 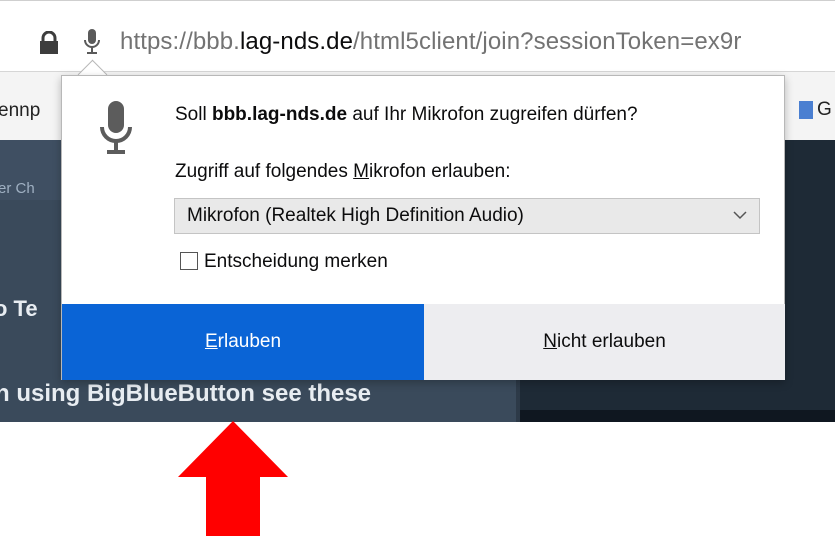 What do you see at coordinates (20, 111) in the screenshot?
I see `bookmark-left: ennp` at bounding box center [20, 111].